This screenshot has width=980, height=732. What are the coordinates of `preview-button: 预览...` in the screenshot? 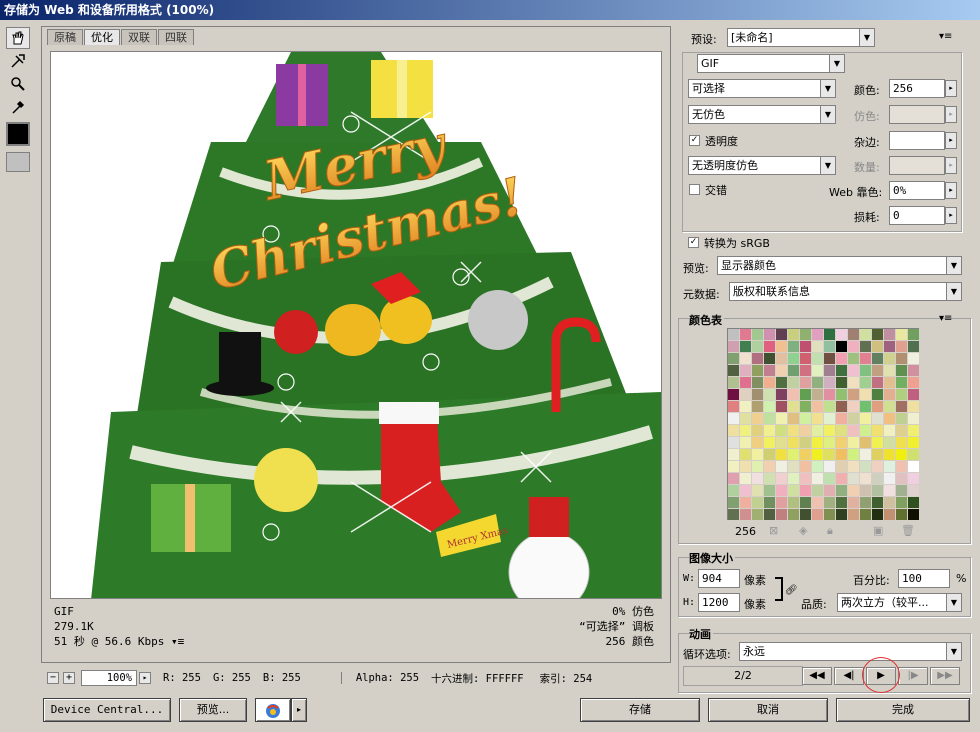 It's located at (213, 710).